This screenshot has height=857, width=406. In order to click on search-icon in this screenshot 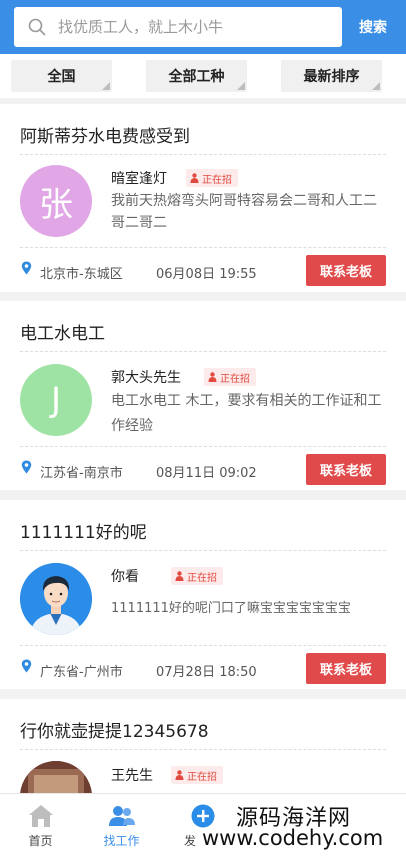, I will do `click(37, 27)`.